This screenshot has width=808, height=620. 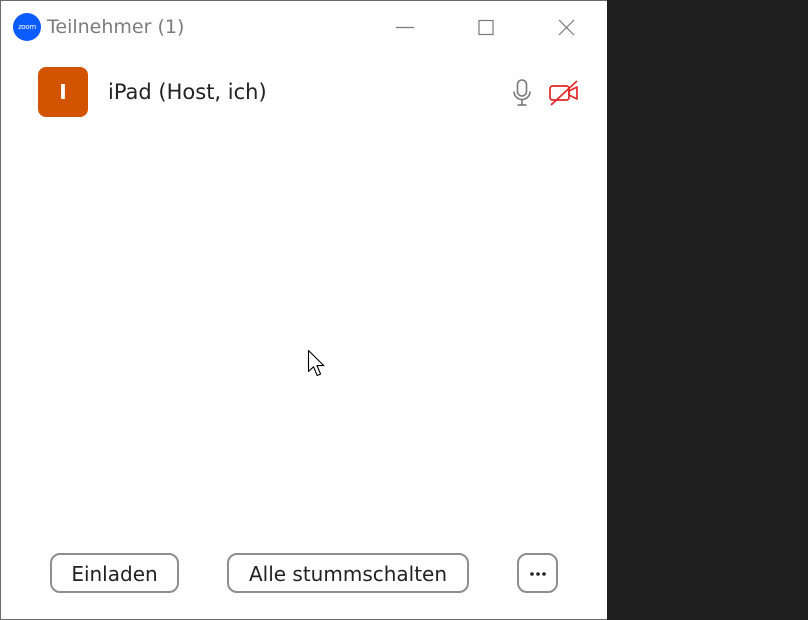 I want to click on microphone-icon, so click(x=522, y=92).